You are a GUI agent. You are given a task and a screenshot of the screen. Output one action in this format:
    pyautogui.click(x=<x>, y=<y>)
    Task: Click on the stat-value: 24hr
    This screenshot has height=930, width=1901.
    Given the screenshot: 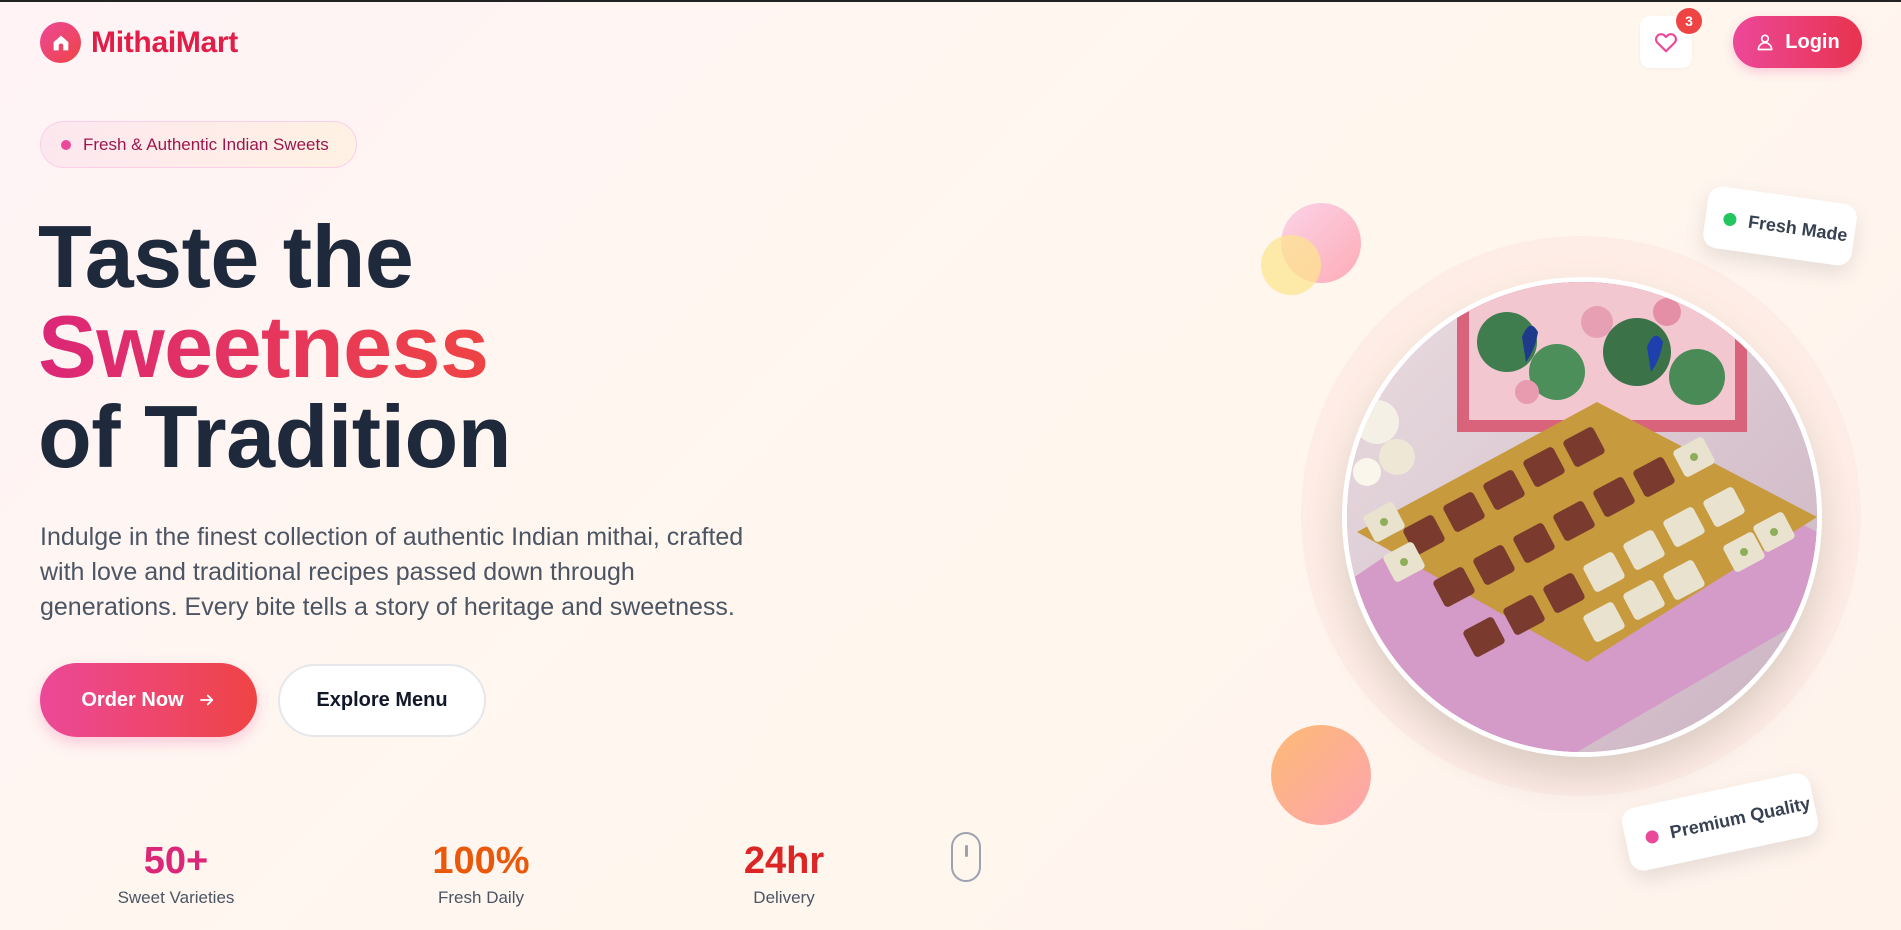 What is the action you would take?
    pyautogui.click(x=784, y=861)
    